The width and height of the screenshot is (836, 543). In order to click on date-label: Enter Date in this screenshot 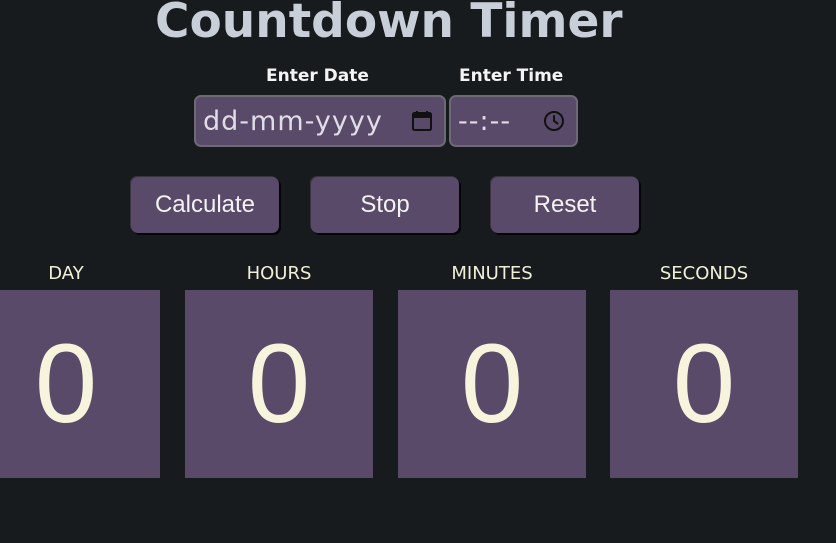, I will do `click(317, 76)`.